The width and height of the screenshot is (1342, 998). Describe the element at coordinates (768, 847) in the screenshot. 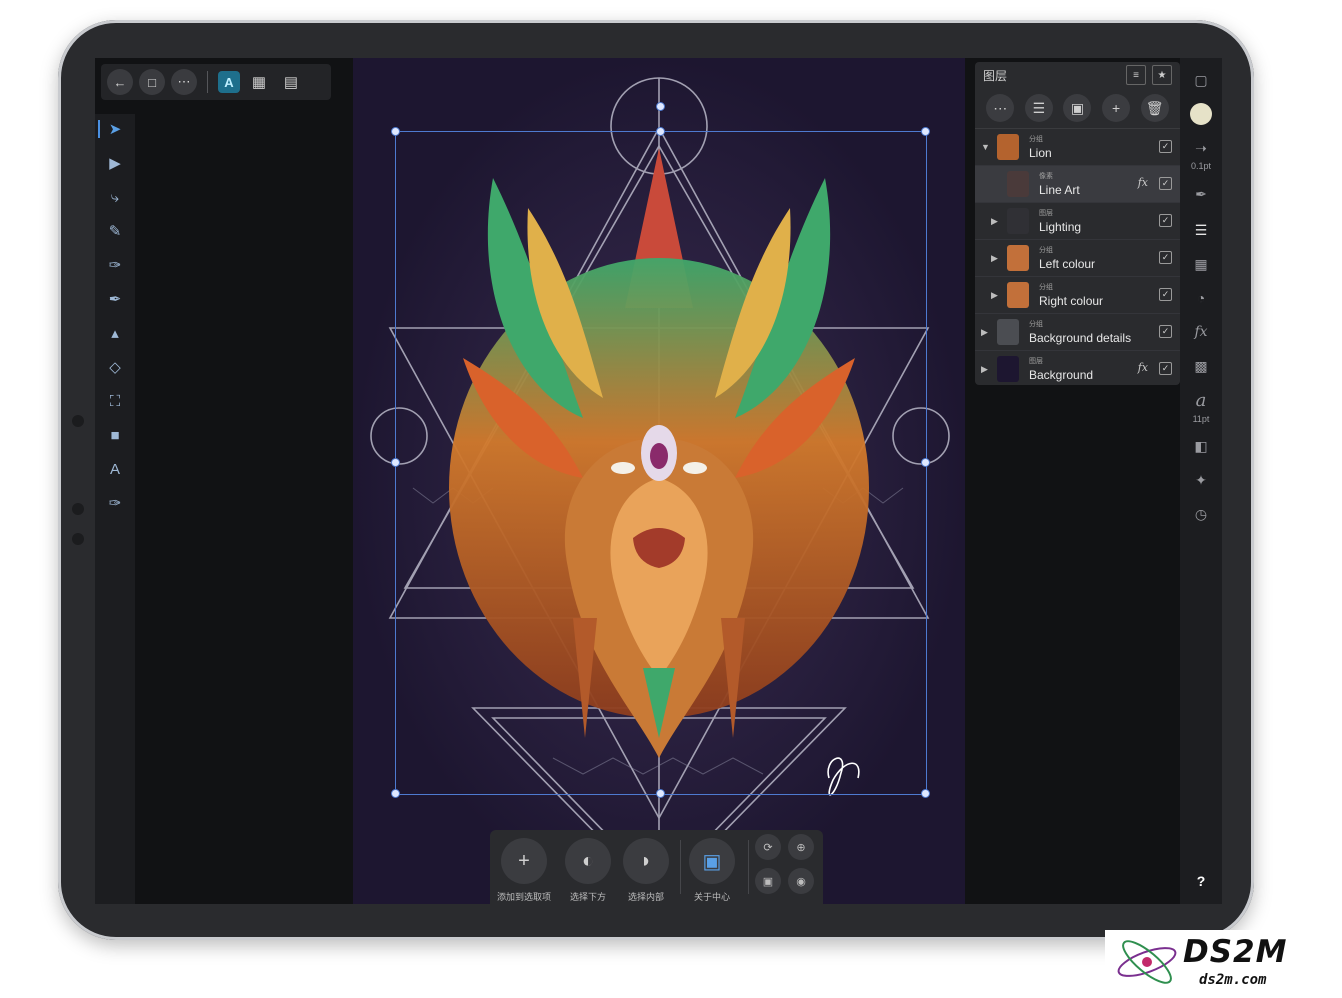

I see `rotate-snap-icon: ⟳` at that location.